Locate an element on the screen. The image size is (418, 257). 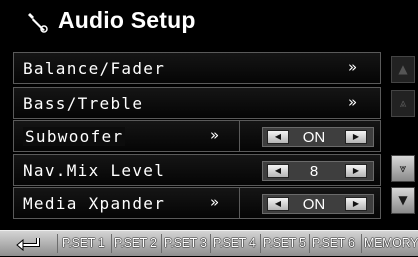
row-label: Nav.Mix Level is located at coordinates (94, 170).